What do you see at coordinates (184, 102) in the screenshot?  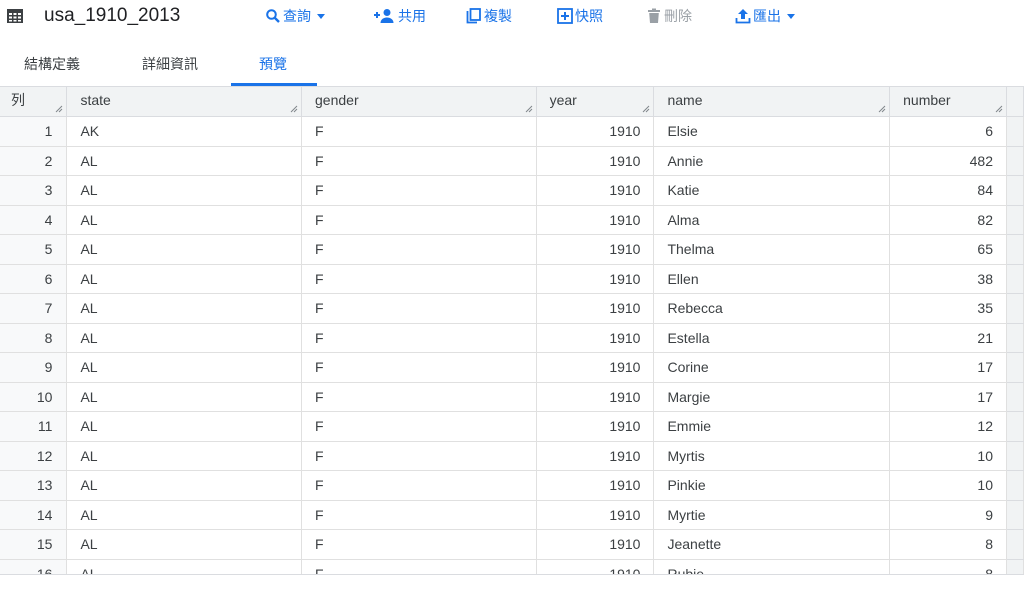 I see `column-header-state: state` at bounding box center [184, 102].